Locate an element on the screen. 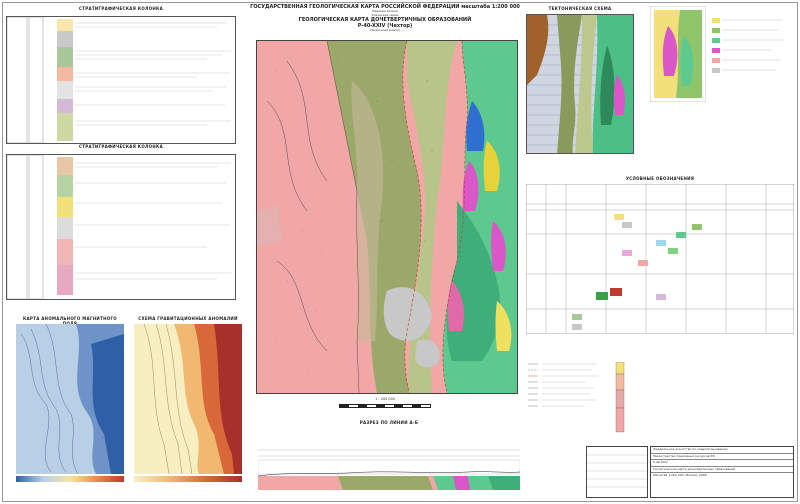 The image size is (800, 504). section-title: РАЗРЕЗ ПО ЛИНИИ is located at coordinates (383, 422).